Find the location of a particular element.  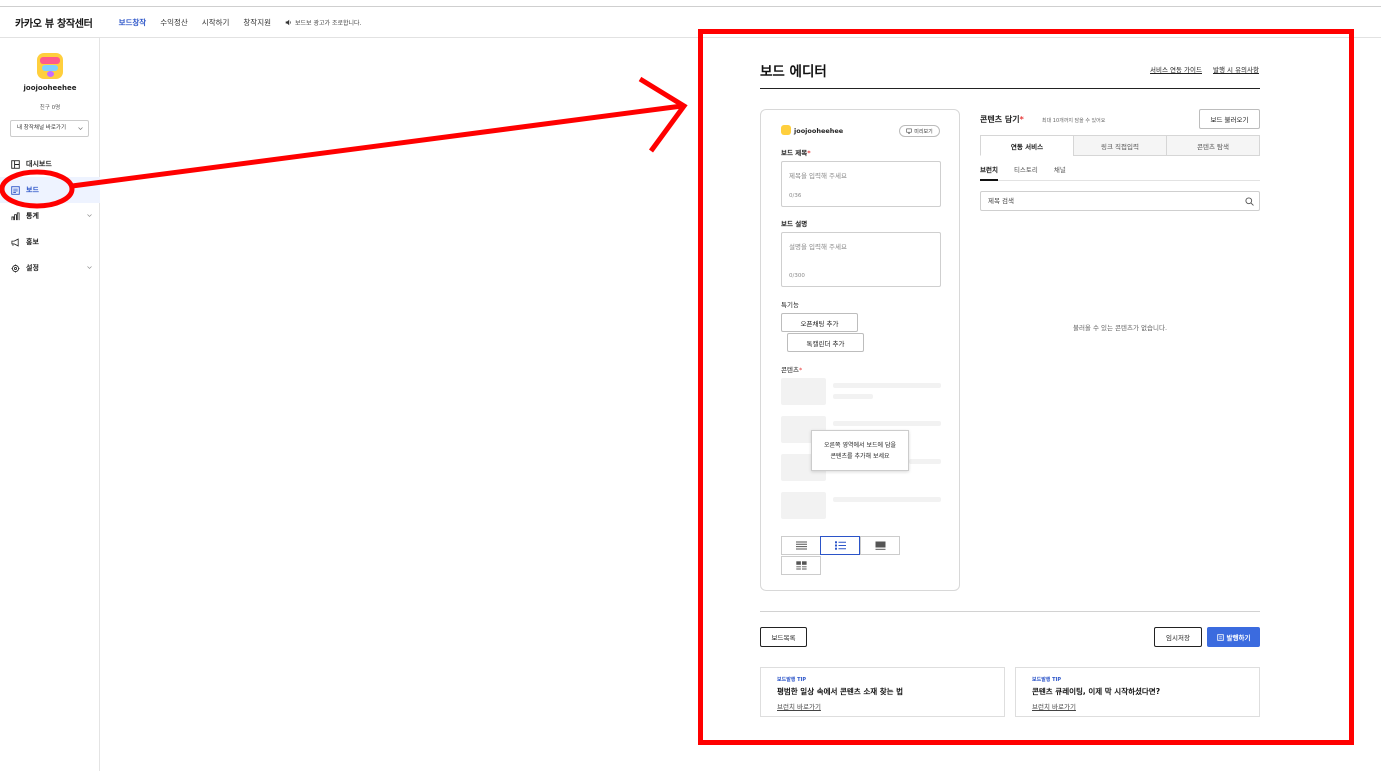

megaphone-icon is located at coordinates (15, 242).